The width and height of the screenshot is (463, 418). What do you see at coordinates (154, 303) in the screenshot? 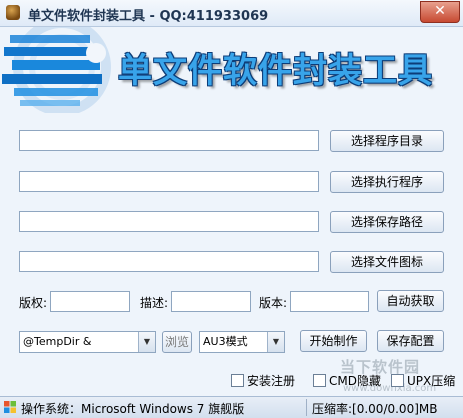
I see `description-label: 描述:` at bounding box center [154, 303].